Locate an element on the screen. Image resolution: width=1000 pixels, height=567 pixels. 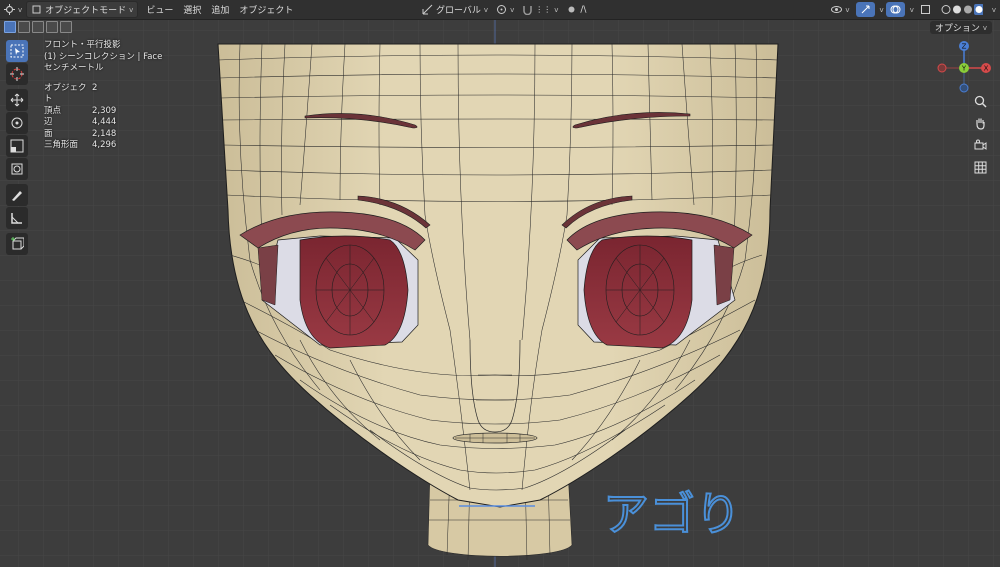
svg-text: Y is located at coordinates (964, 69).